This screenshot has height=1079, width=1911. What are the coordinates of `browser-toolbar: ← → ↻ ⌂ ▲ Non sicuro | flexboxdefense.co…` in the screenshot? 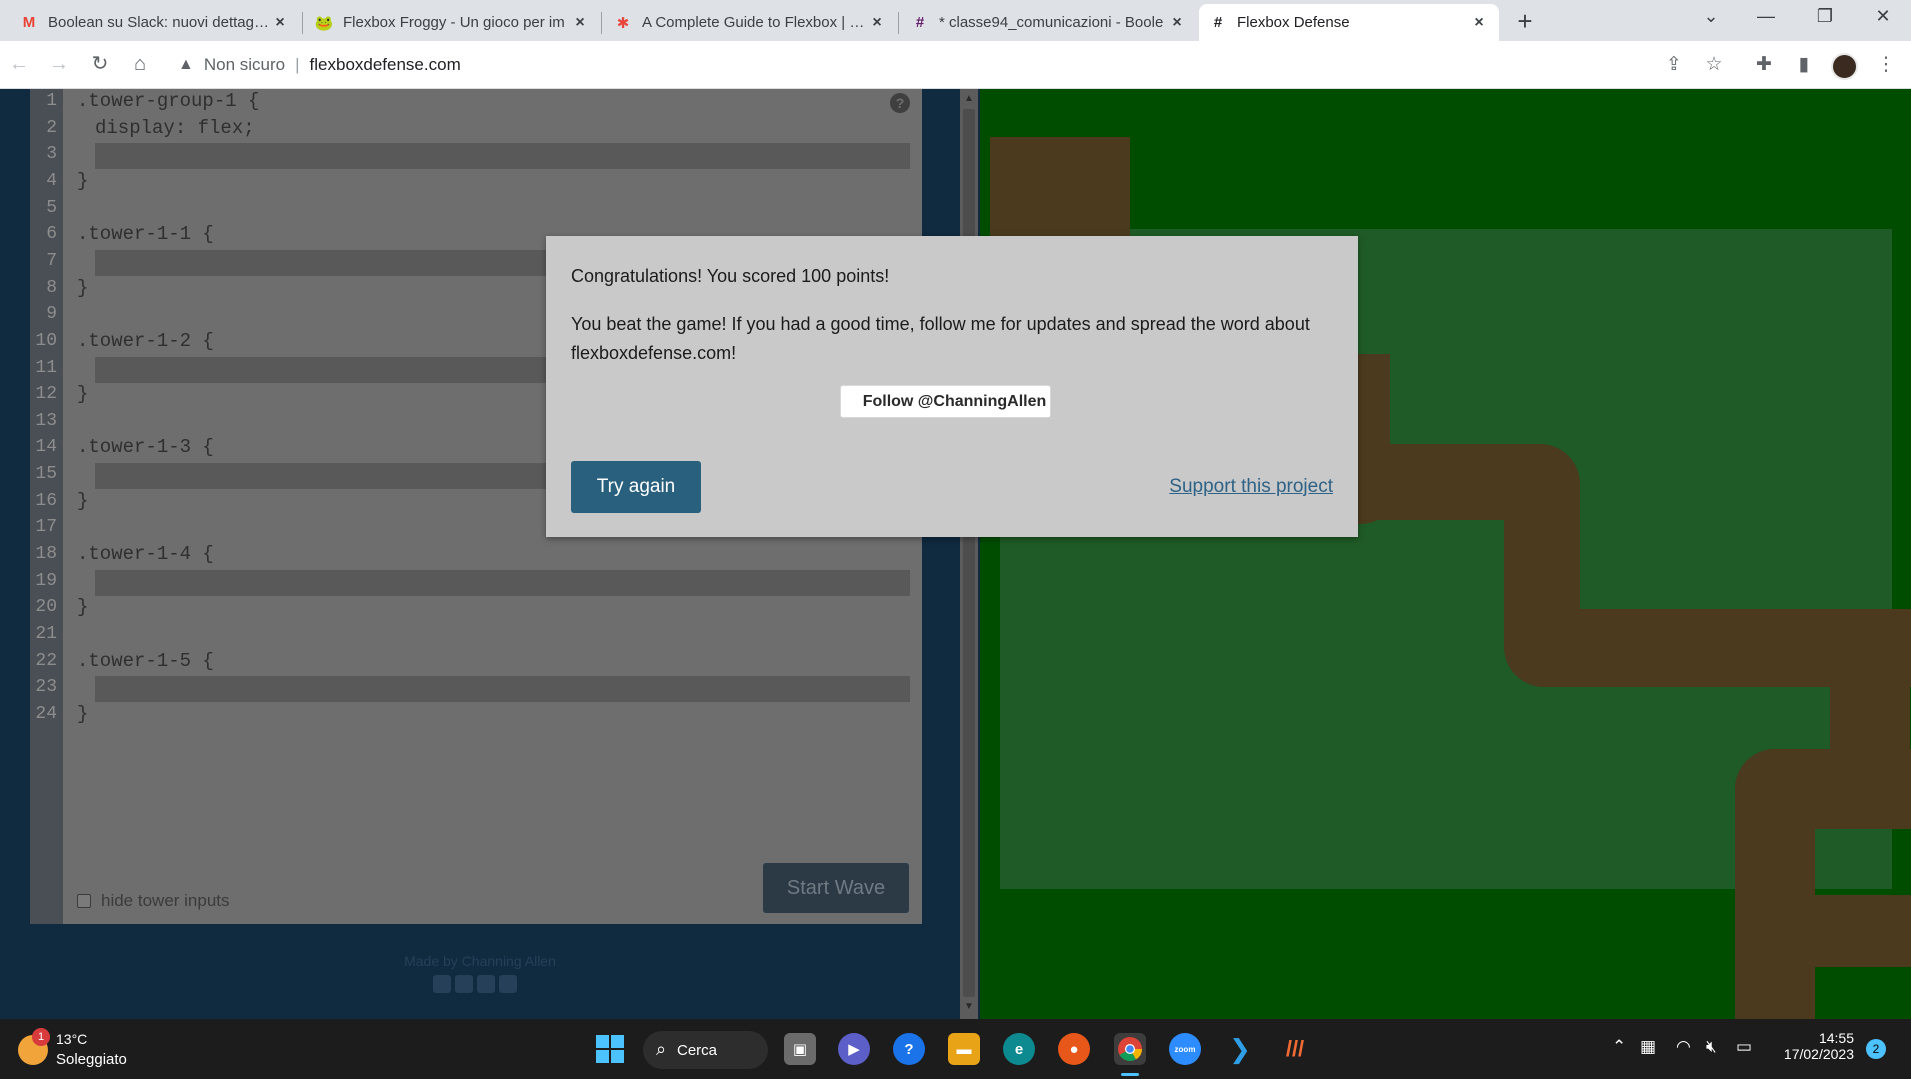 It's located at (955, 65).